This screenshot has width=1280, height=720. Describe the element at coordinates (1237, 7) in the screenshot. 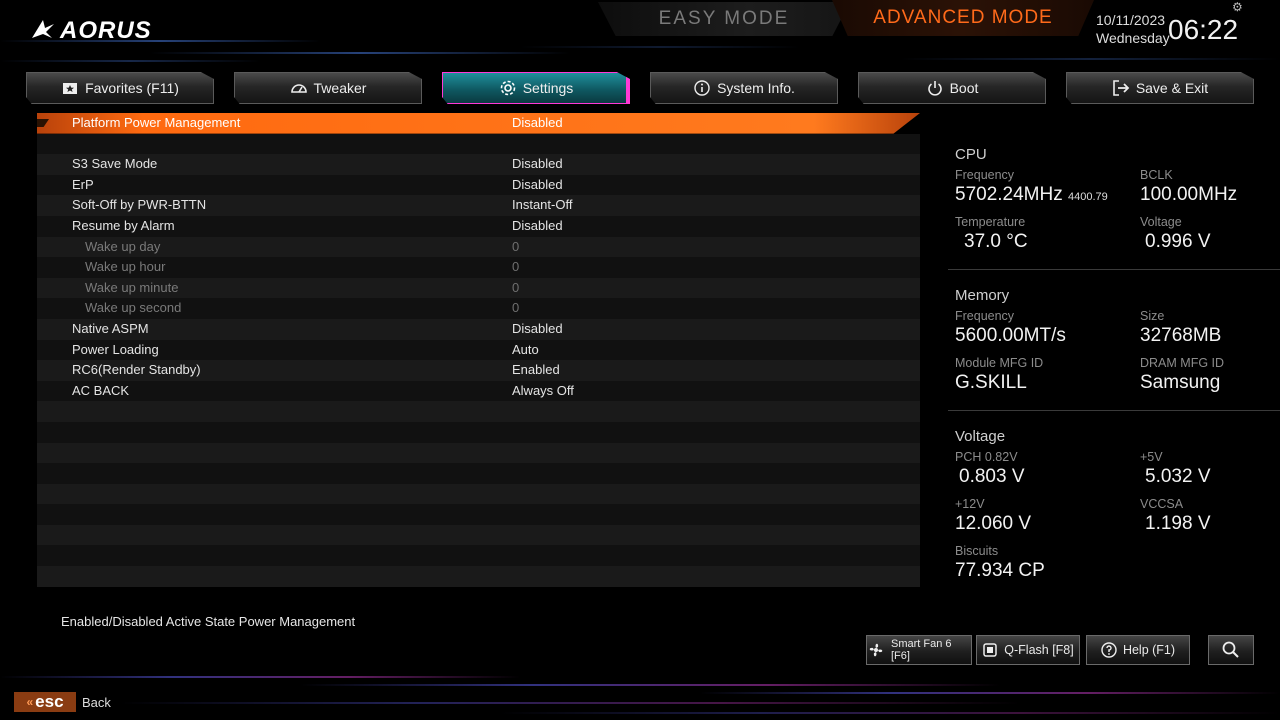

I see `settings-gear-icon: ⚙` at that location.